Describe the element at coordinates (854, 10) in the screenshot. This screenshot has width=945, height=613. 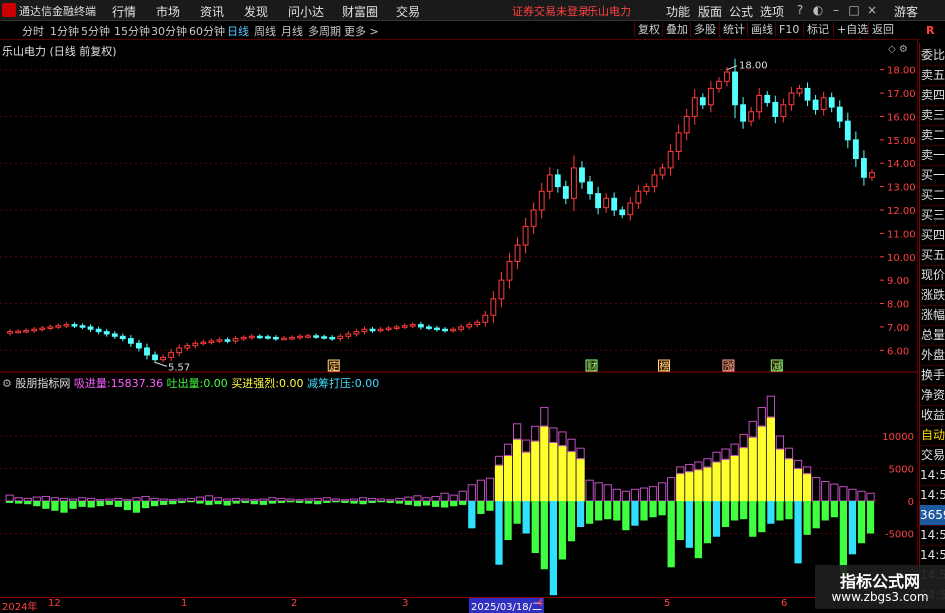
I see `maximize-icon: □` at that location.